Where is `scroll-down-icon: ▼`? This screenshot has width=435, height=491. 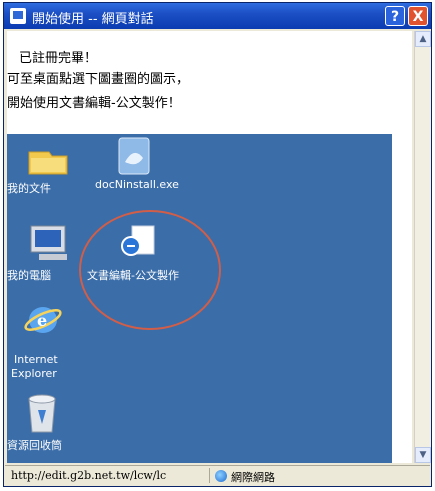 scroll-down-icon: ▼ is located at coordinates (423, 455).